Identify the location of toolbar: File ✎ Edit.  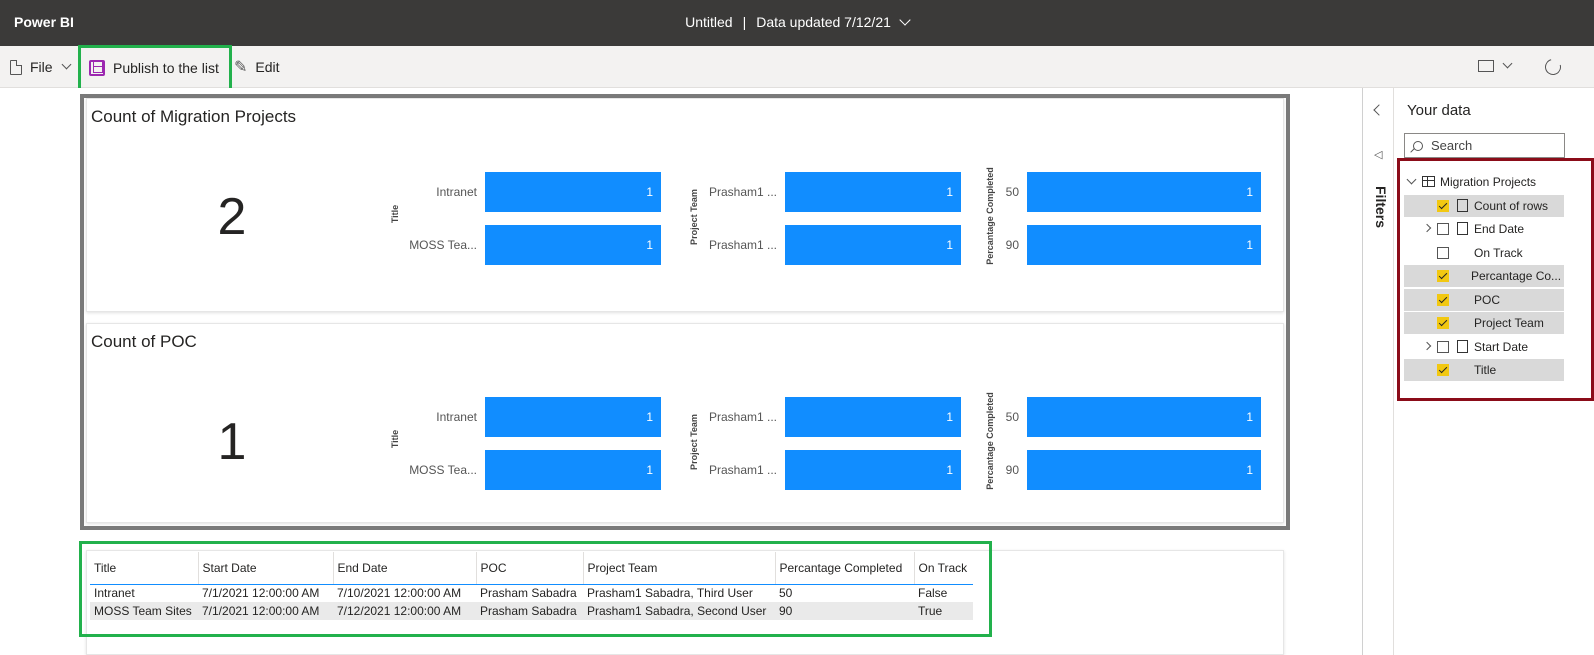
(797, 67).